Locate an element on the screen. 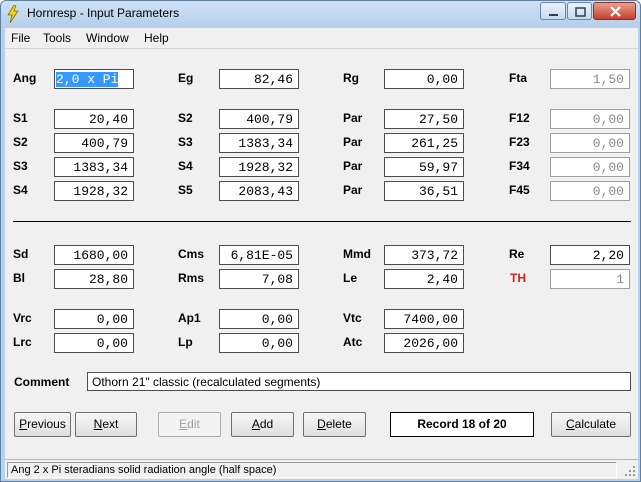 Image resolution: width=641 pixels, height=482 pixels. record-indicator: Record 18 of 20 is located at coordinates (462, 424).